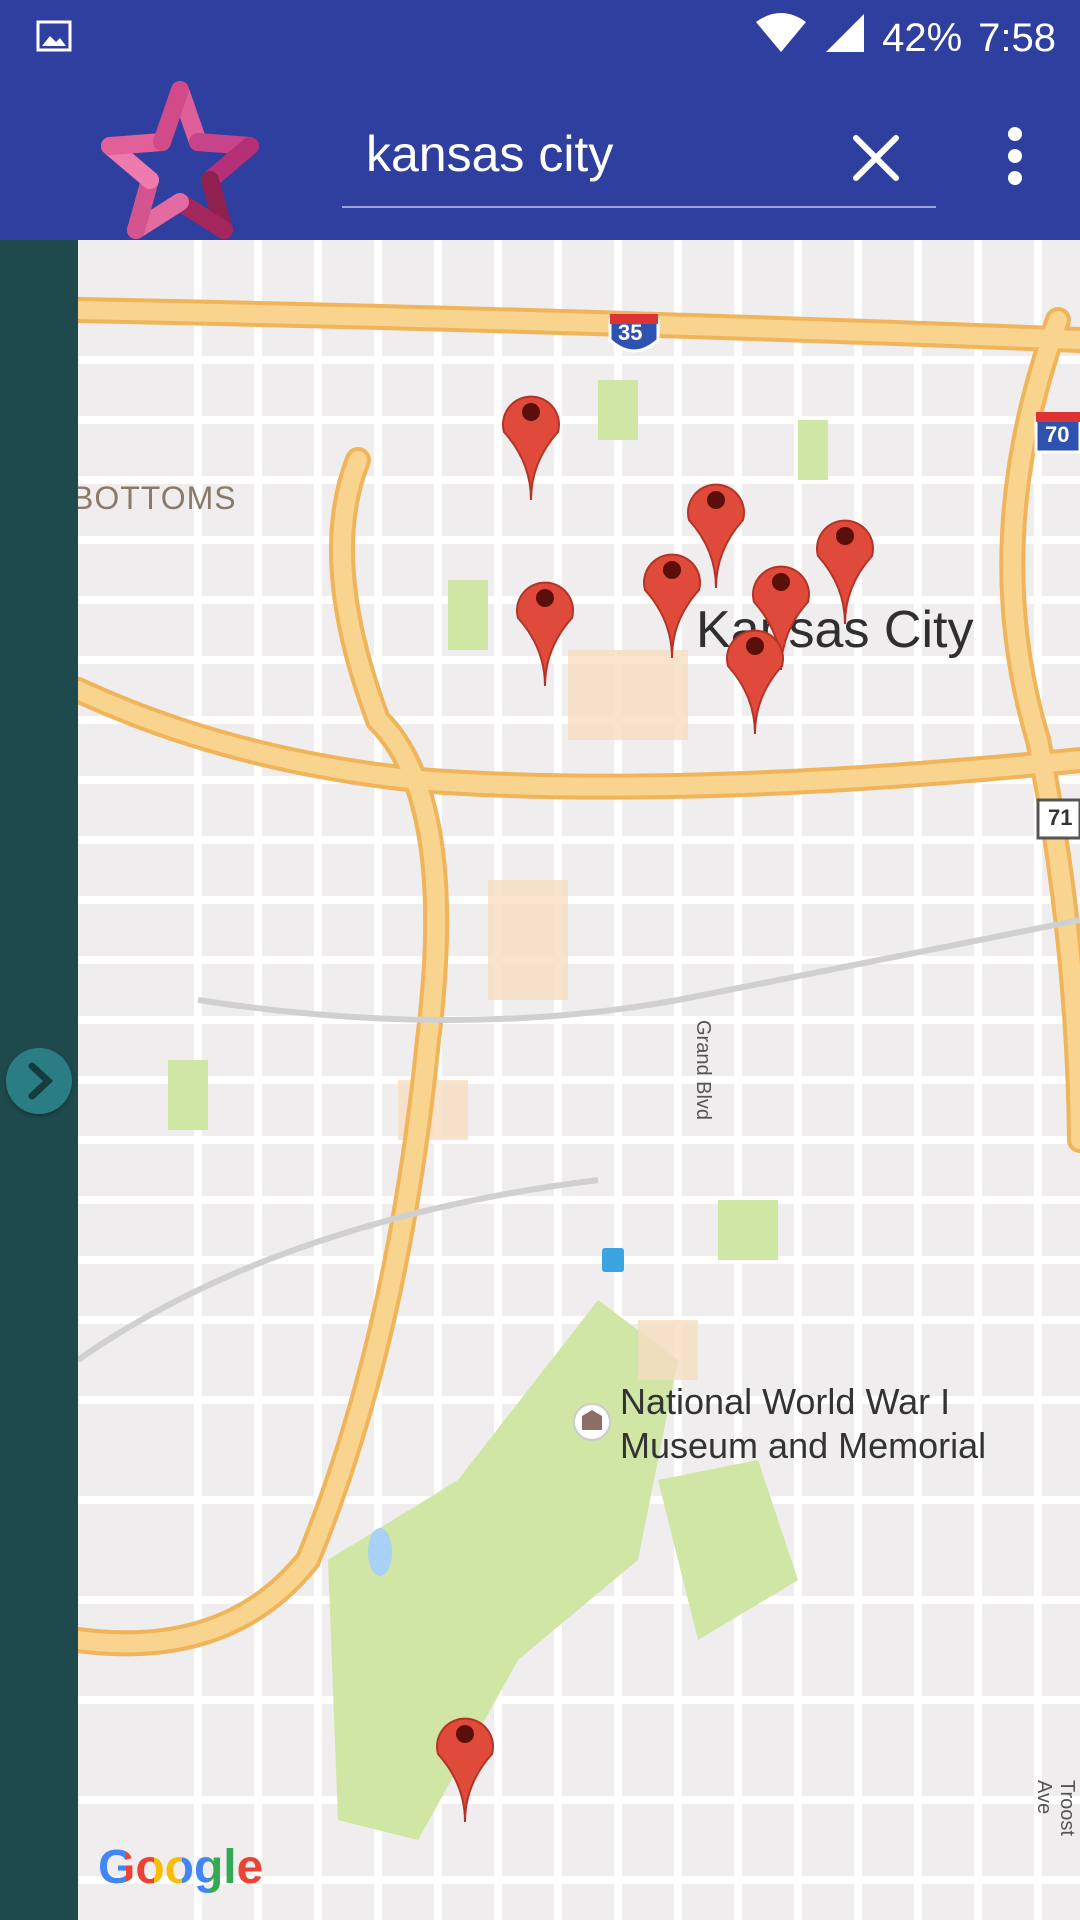 The height and width of the screenshot is (1920, 1080). What do you see at coordinates (781, 38) in the screenshot?
I see `wifi-icon` at bounding box center [781, 38].